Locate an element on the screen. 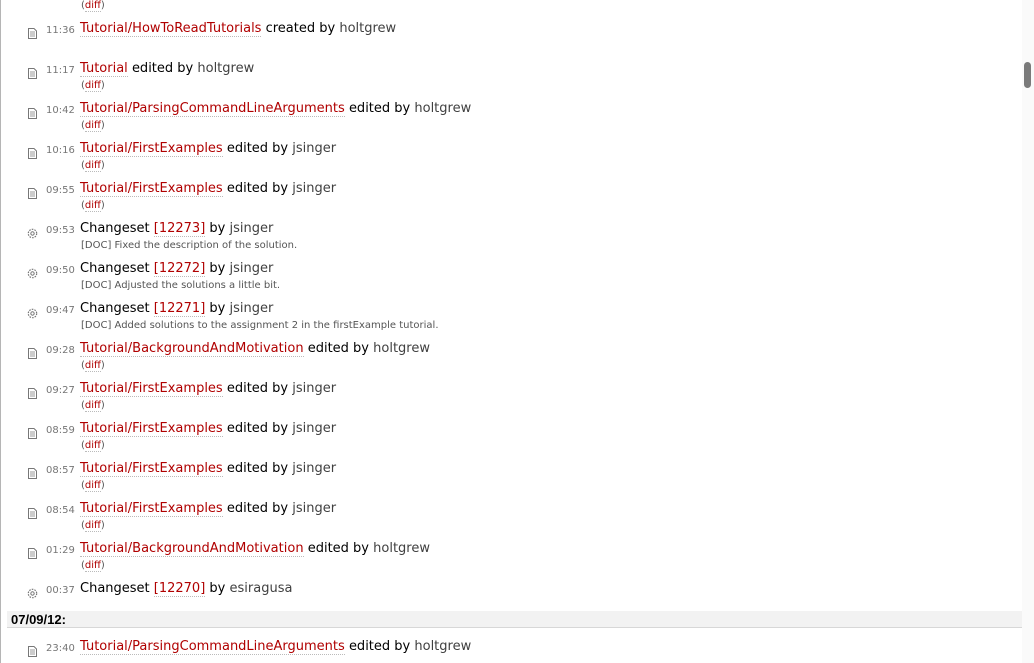  entry-time: 08:57 is located at coordinates (60, 470).